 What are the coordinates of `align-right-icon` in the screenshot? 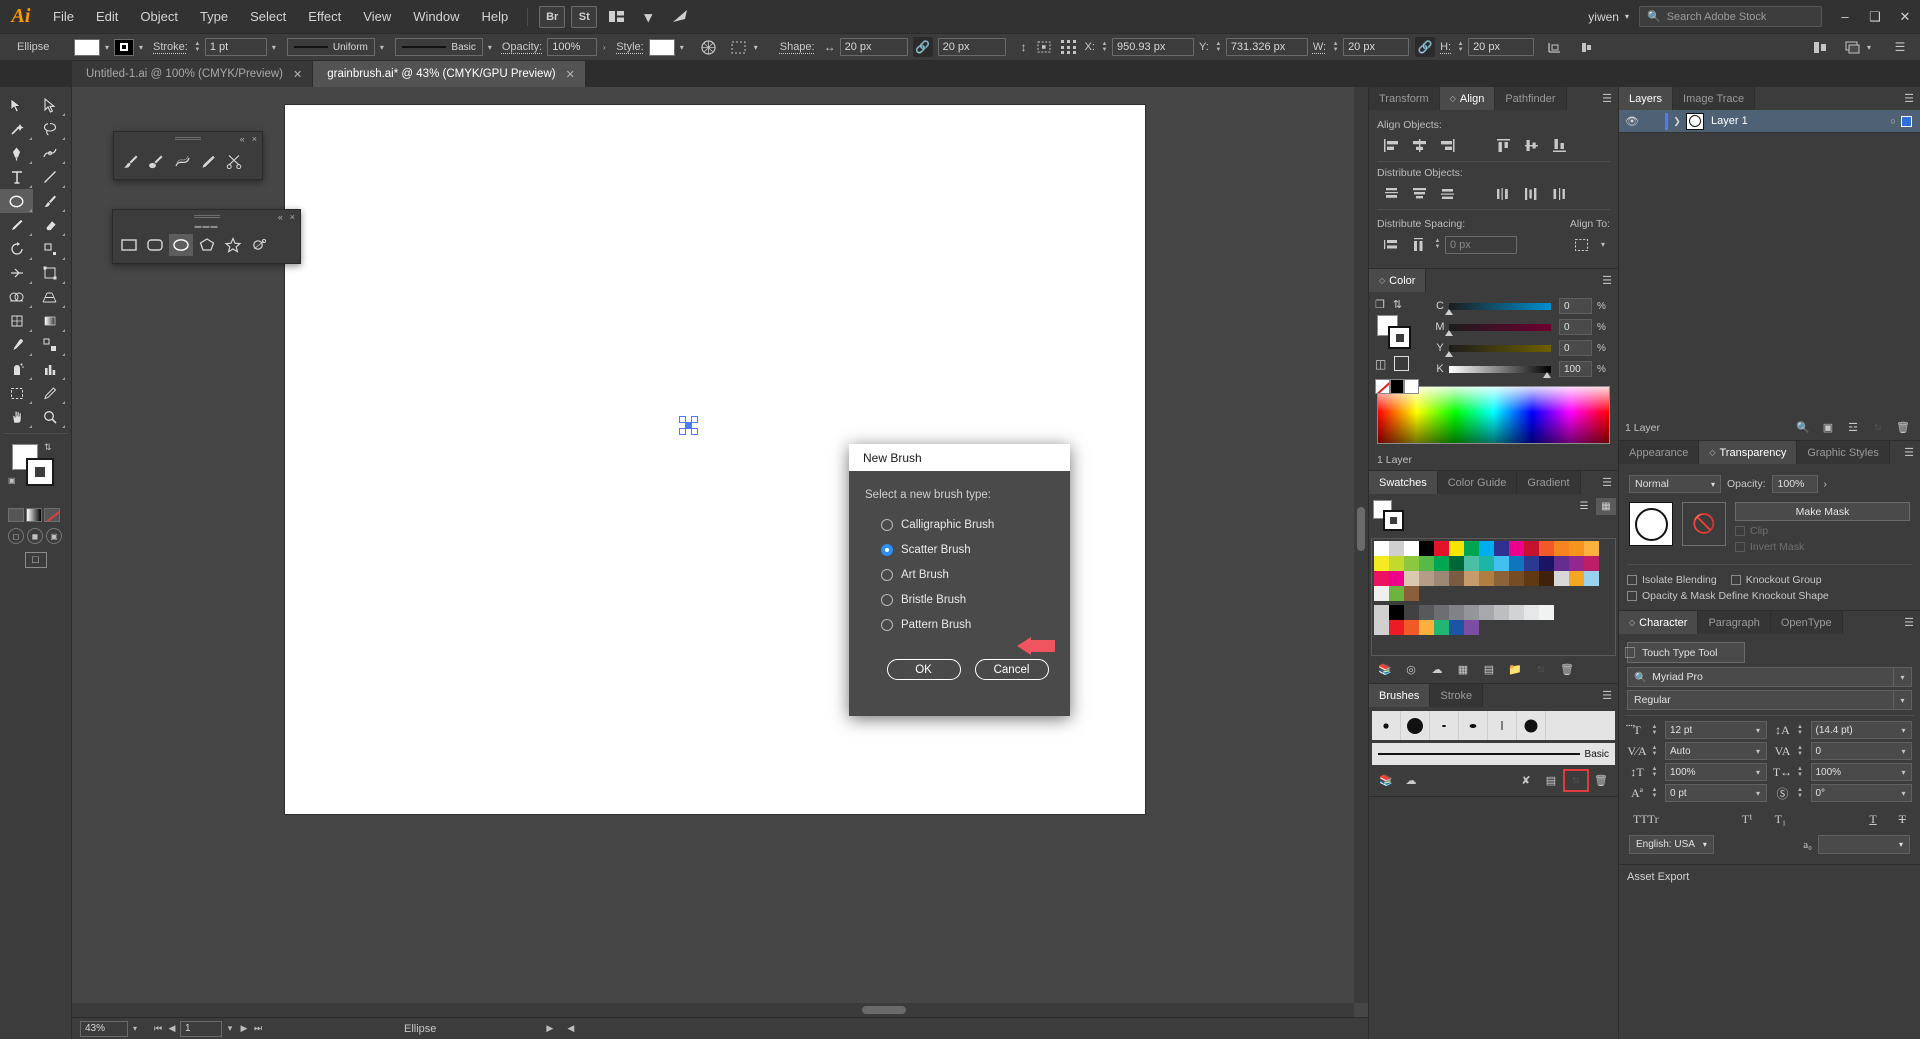 It's located at (1447, 145).